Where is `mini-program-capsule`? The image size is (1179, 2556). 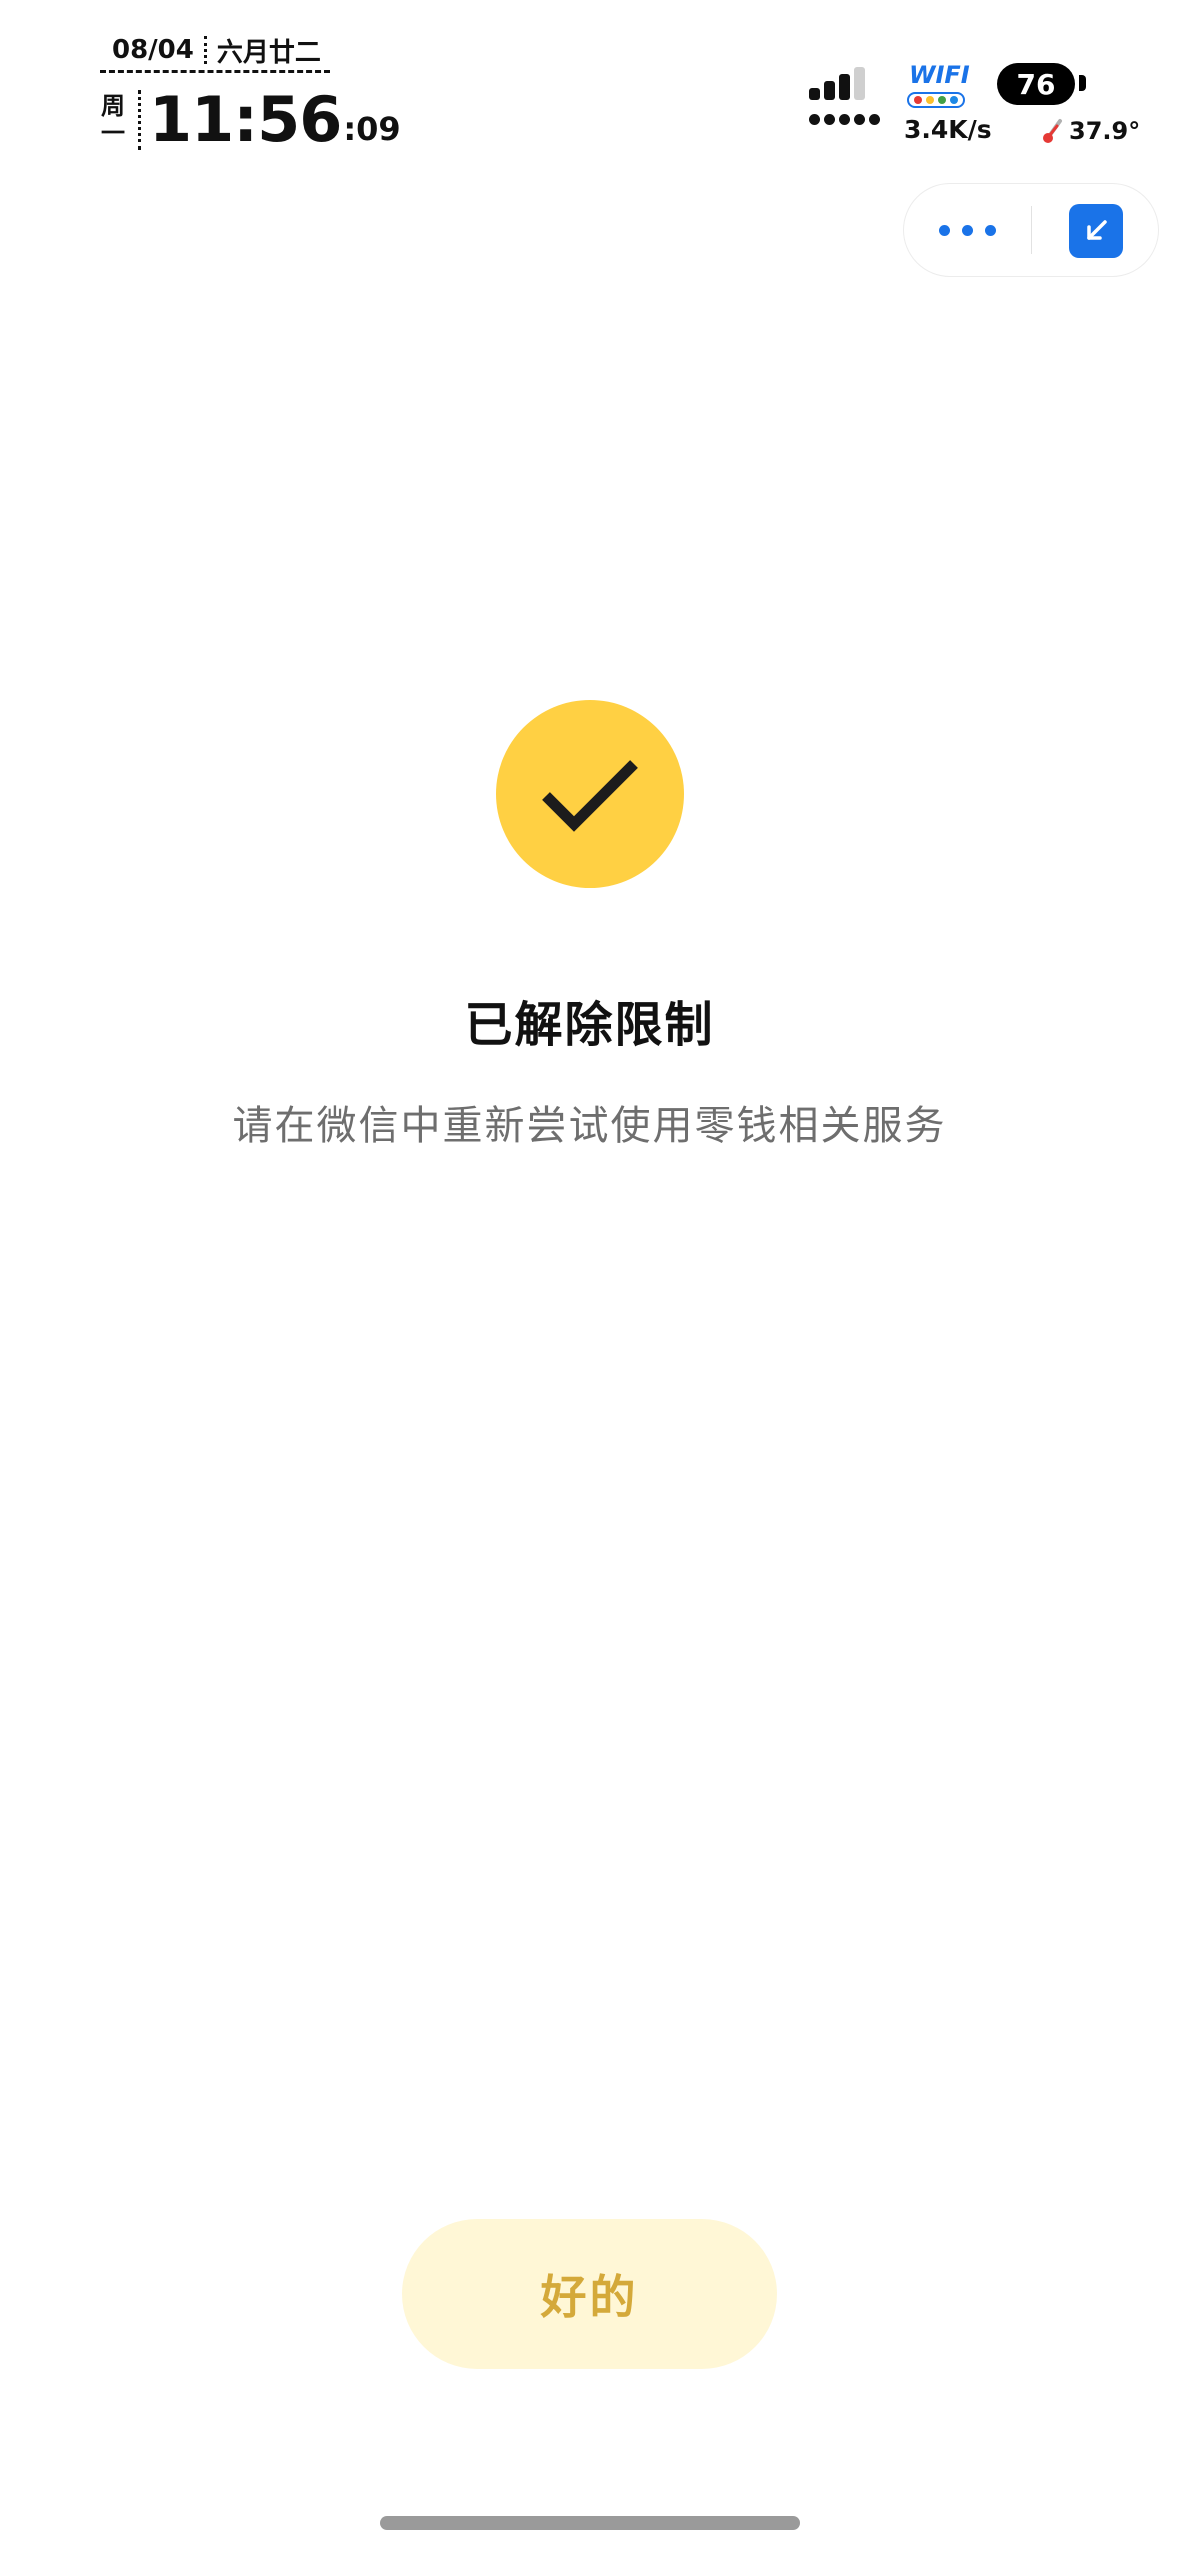 mini-program-capsule is located at coordinates (1031, 230).